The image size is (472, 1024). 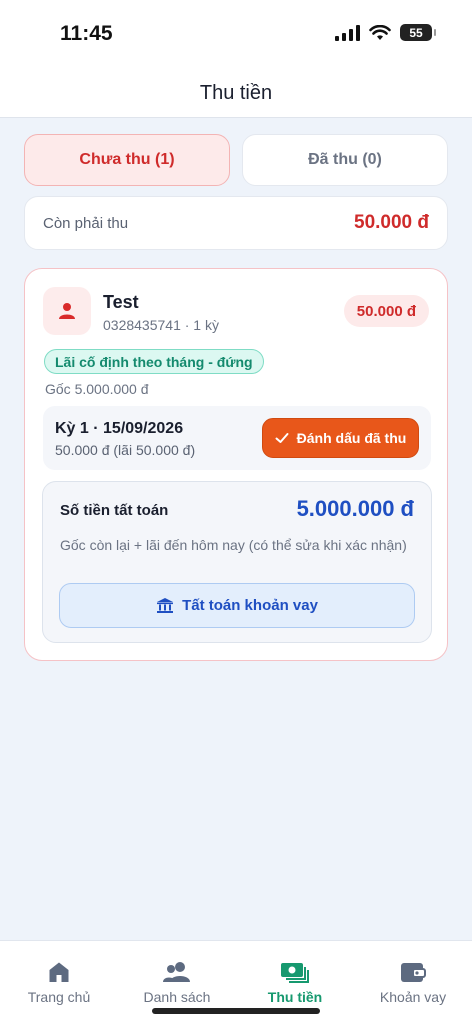 I want to click on amount-badge: 50.000 đ, so click(x=386, y=311).